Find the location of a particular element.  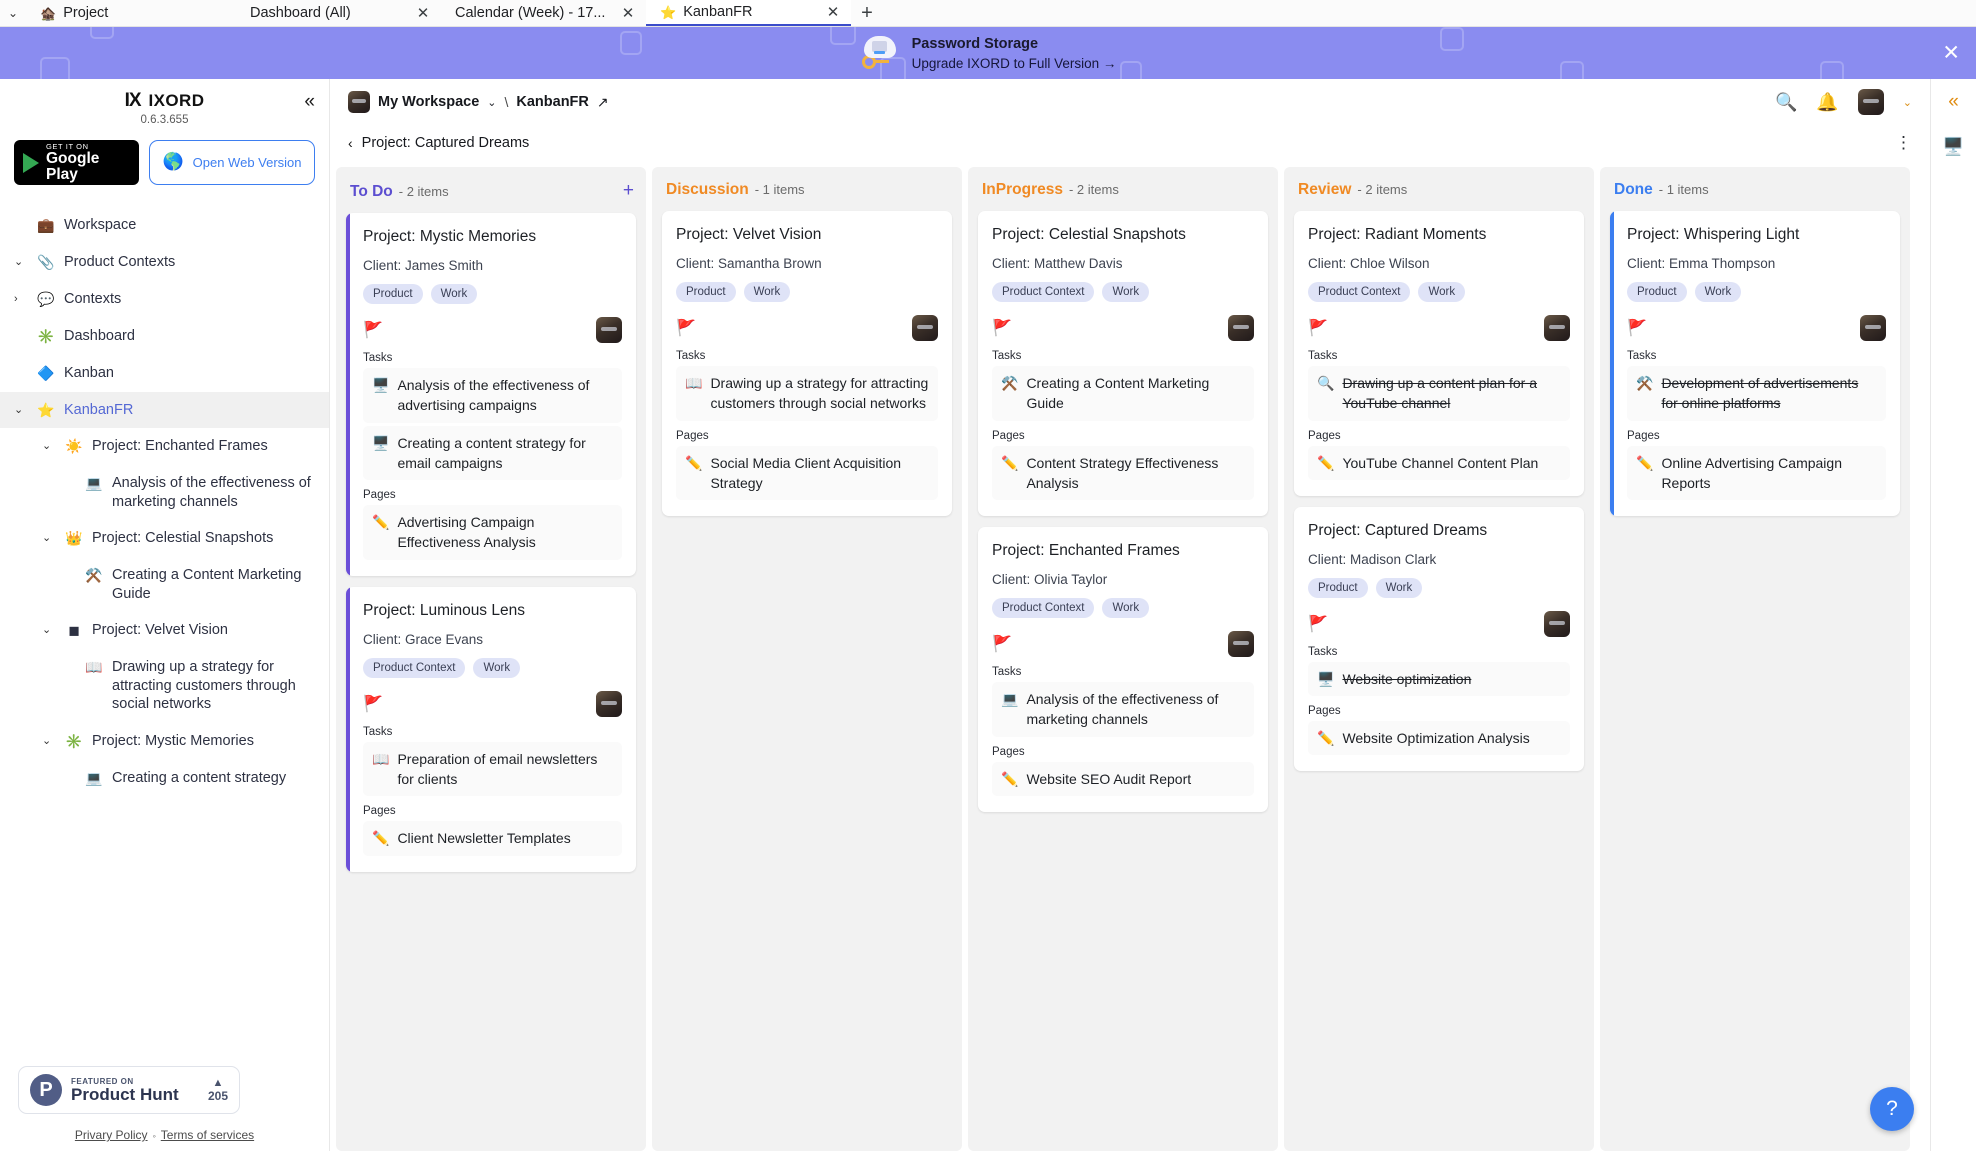

external-link-icon: ↗ is located at coordinates (603, 102).